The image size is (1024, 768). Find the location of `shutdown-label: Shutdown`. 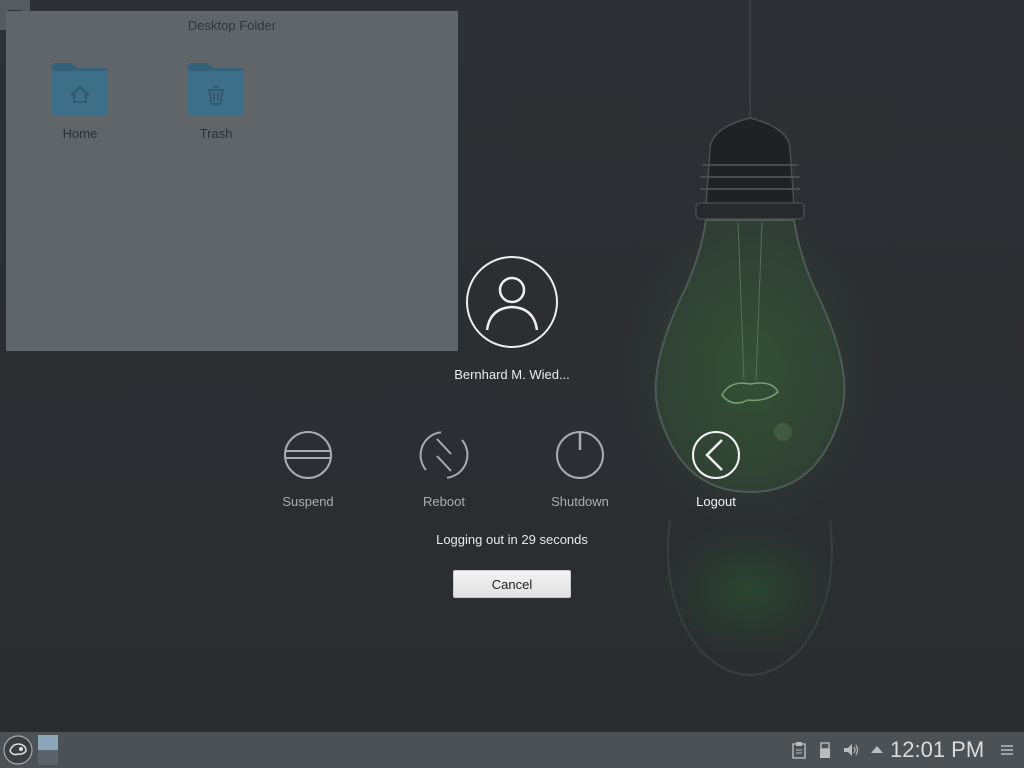

shutdown-label: Shutdown is located at coordinates (580, 501).